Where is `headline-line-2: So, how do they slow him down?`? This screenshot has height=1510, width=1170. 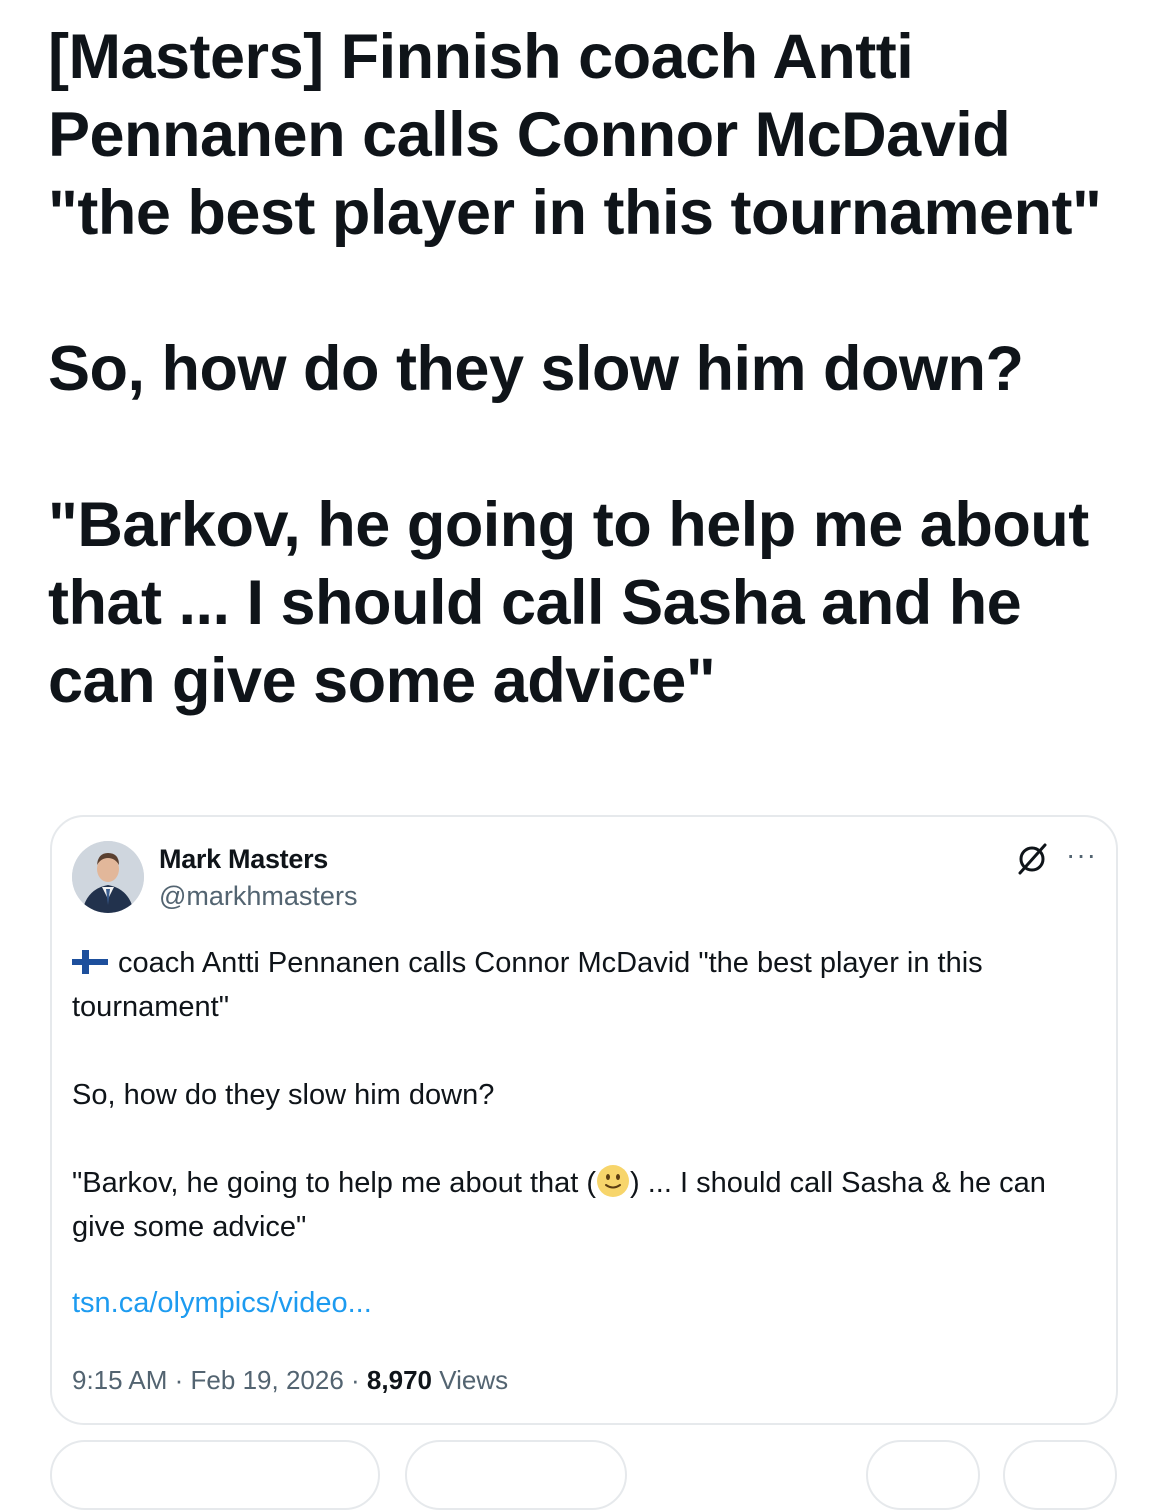
headline-line-2: So, how do they slow him down? is located at coordinates (536, 369).